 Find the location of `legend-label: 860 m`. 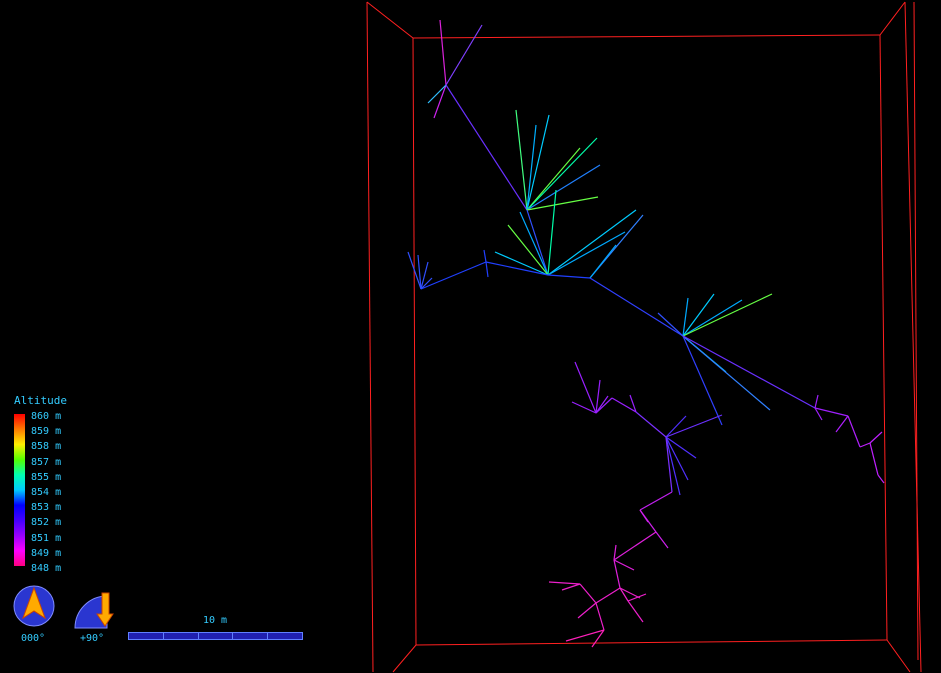

legend-label: 860 m is located at coordinates (46, 416).